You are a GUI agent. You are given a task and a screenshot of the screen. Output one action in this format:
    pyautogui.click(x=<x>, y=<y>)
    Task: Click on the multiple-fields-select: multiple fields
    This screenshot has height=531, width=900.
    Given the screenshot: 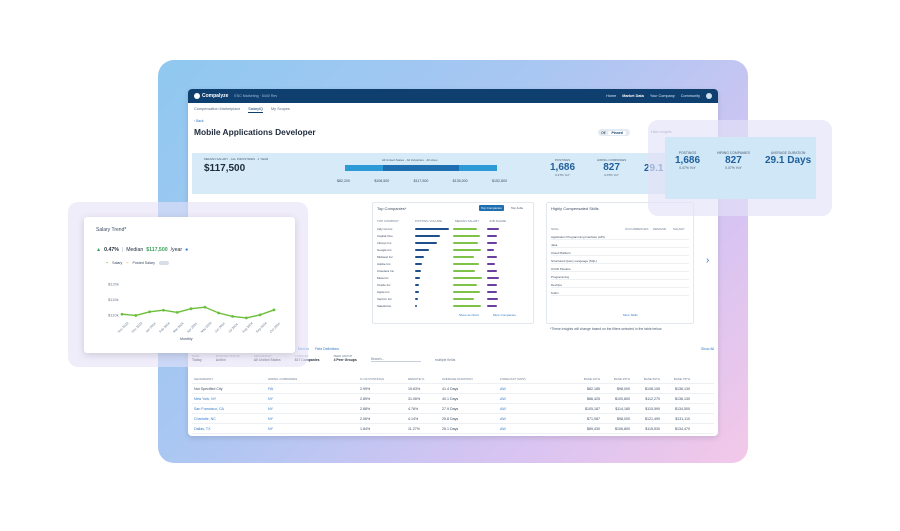 What is the action you would take?
    pyautogui.click(x=445, y=360)
    